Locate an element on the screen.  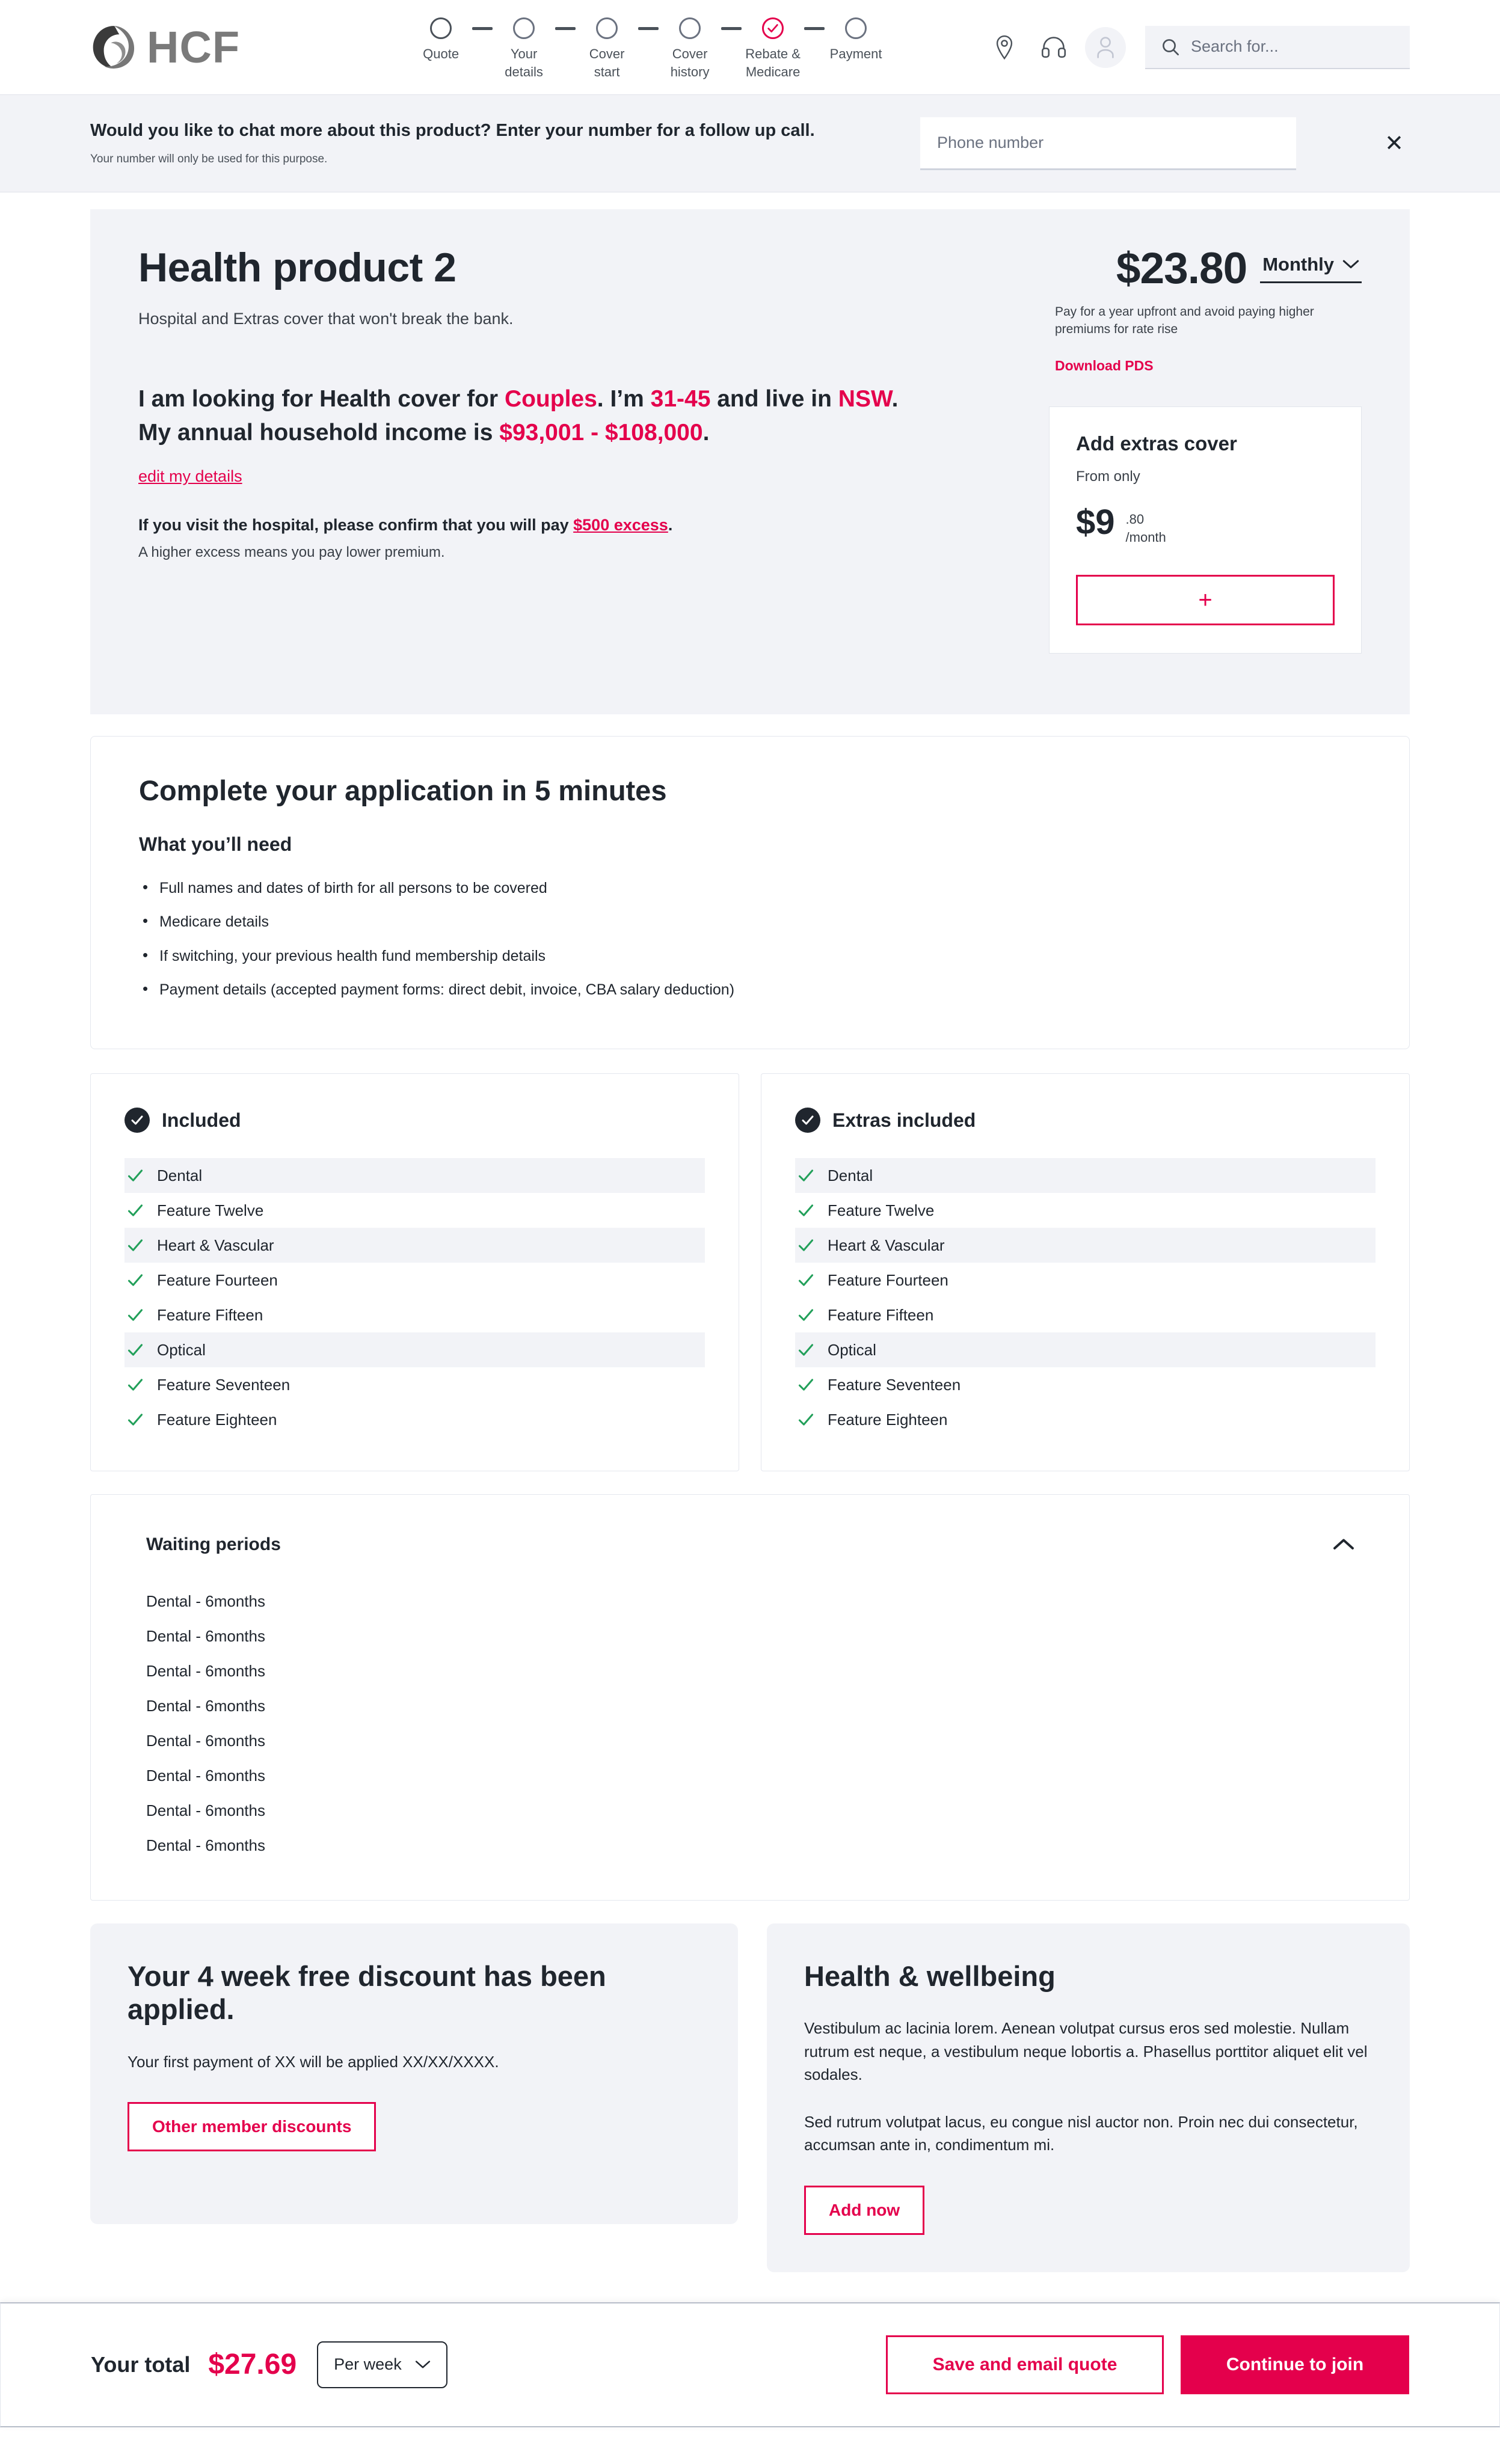
feature-label: Feature Twelve is located at coordinates (881, 1210).